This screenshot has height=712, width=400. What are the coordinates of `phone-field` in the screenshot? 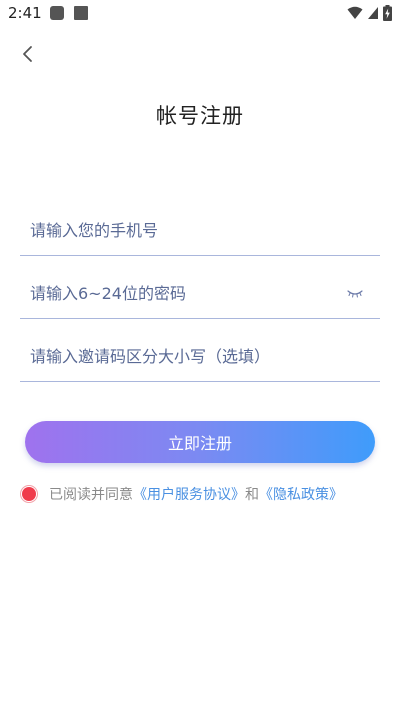 It's located at (200, 230).